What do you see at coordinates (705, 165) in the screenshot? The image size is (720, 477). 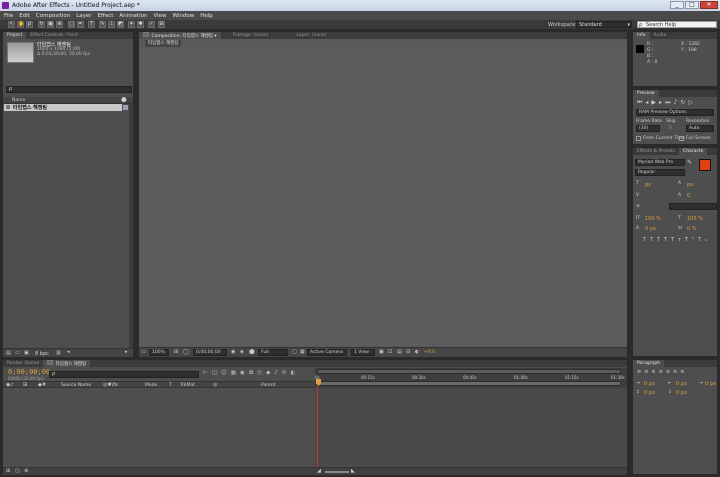 I see `fill-color-swatch` at bounding box center [705, 165].